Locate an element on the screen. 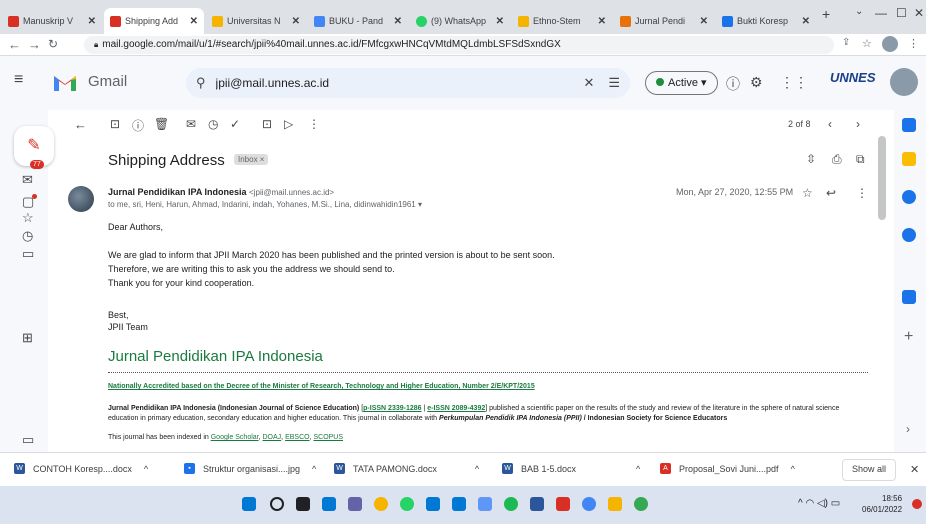 Image resolution: width=926 pixels, height=524 pixels. search-icon: ⚲ is located at coordinates (201, 83).